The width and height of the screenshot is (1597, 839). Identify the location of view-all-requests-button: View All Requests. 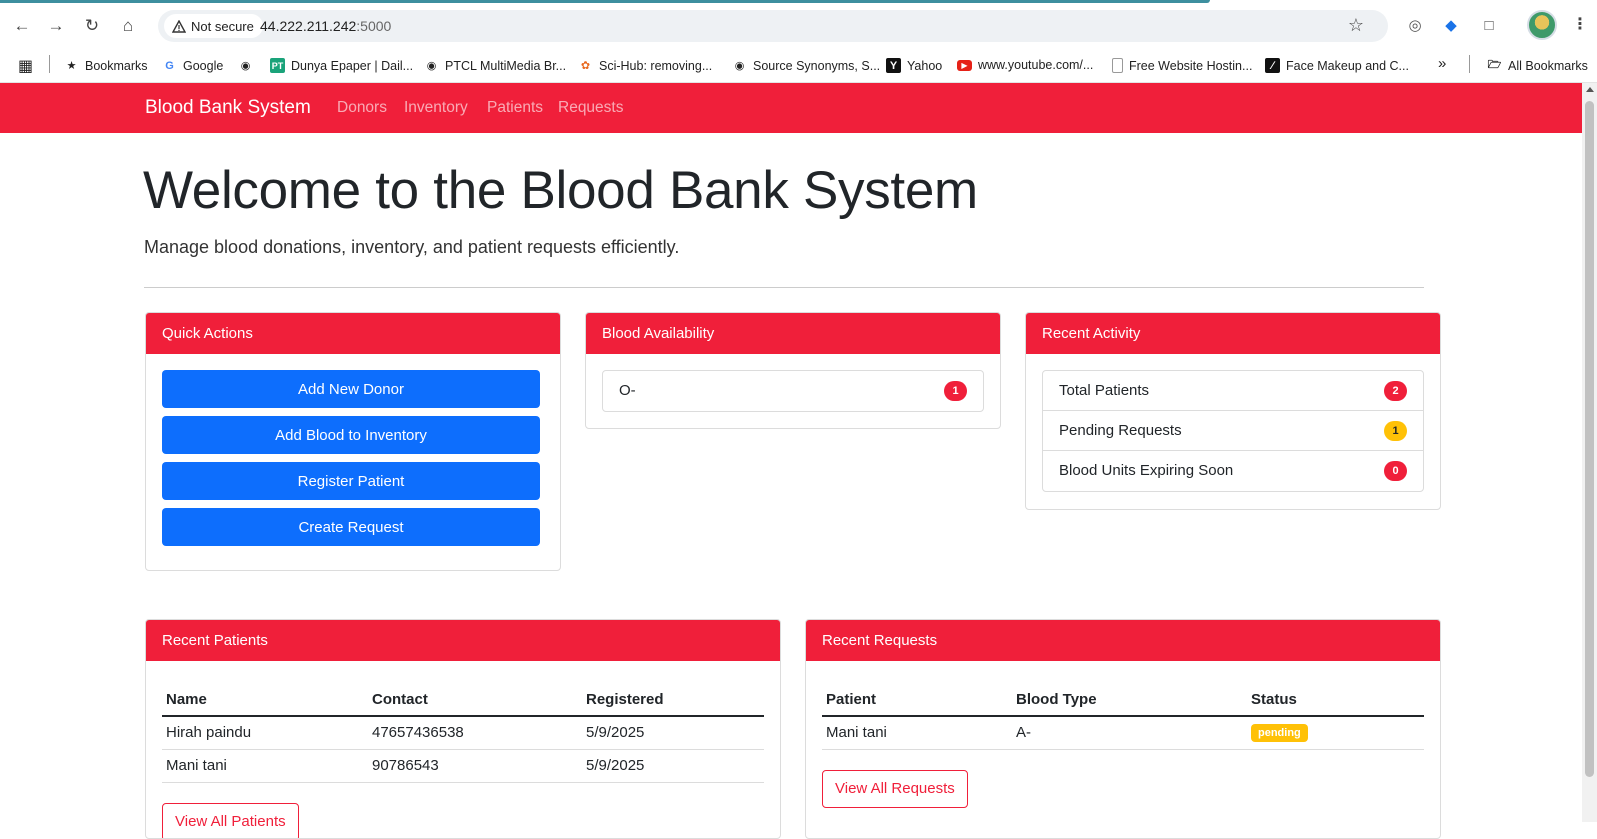
(895, 789).